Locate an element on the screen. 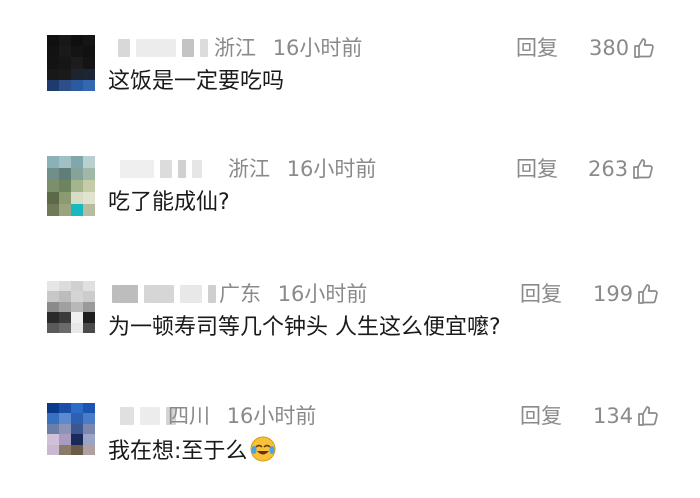  comment-text: 为一顿寿司等几个钟头 人生这么便宜嚒? is located at coordinates (304, 327).